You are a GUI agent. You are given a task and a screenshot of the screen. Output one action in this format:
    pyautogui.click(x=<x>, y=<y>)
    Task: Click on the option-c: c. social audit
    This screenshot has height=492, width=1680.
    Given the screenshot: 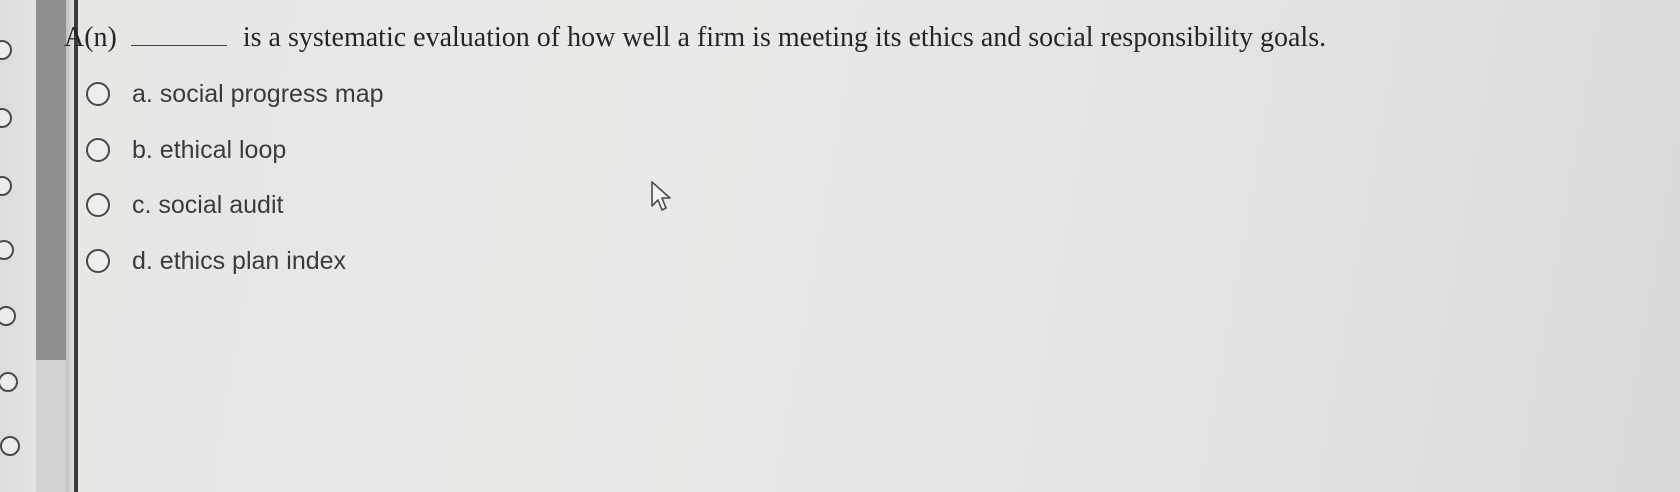 What is the action you would take?
    pyautogui.click(x=184, y=205)
    